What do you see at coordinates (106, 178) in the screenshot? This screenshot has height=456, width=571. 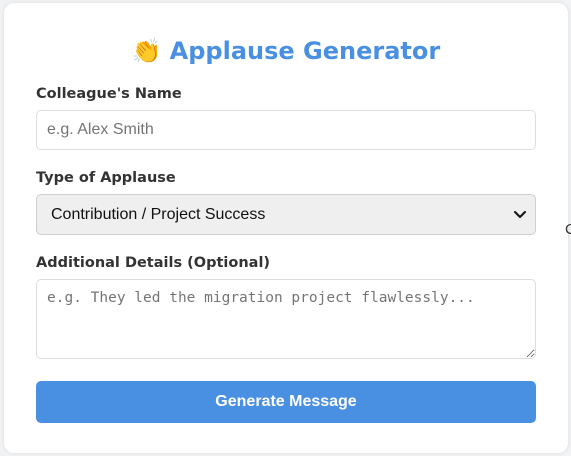 I see `applause-type-label: Type of Applause` at bounding box center [106, 178].